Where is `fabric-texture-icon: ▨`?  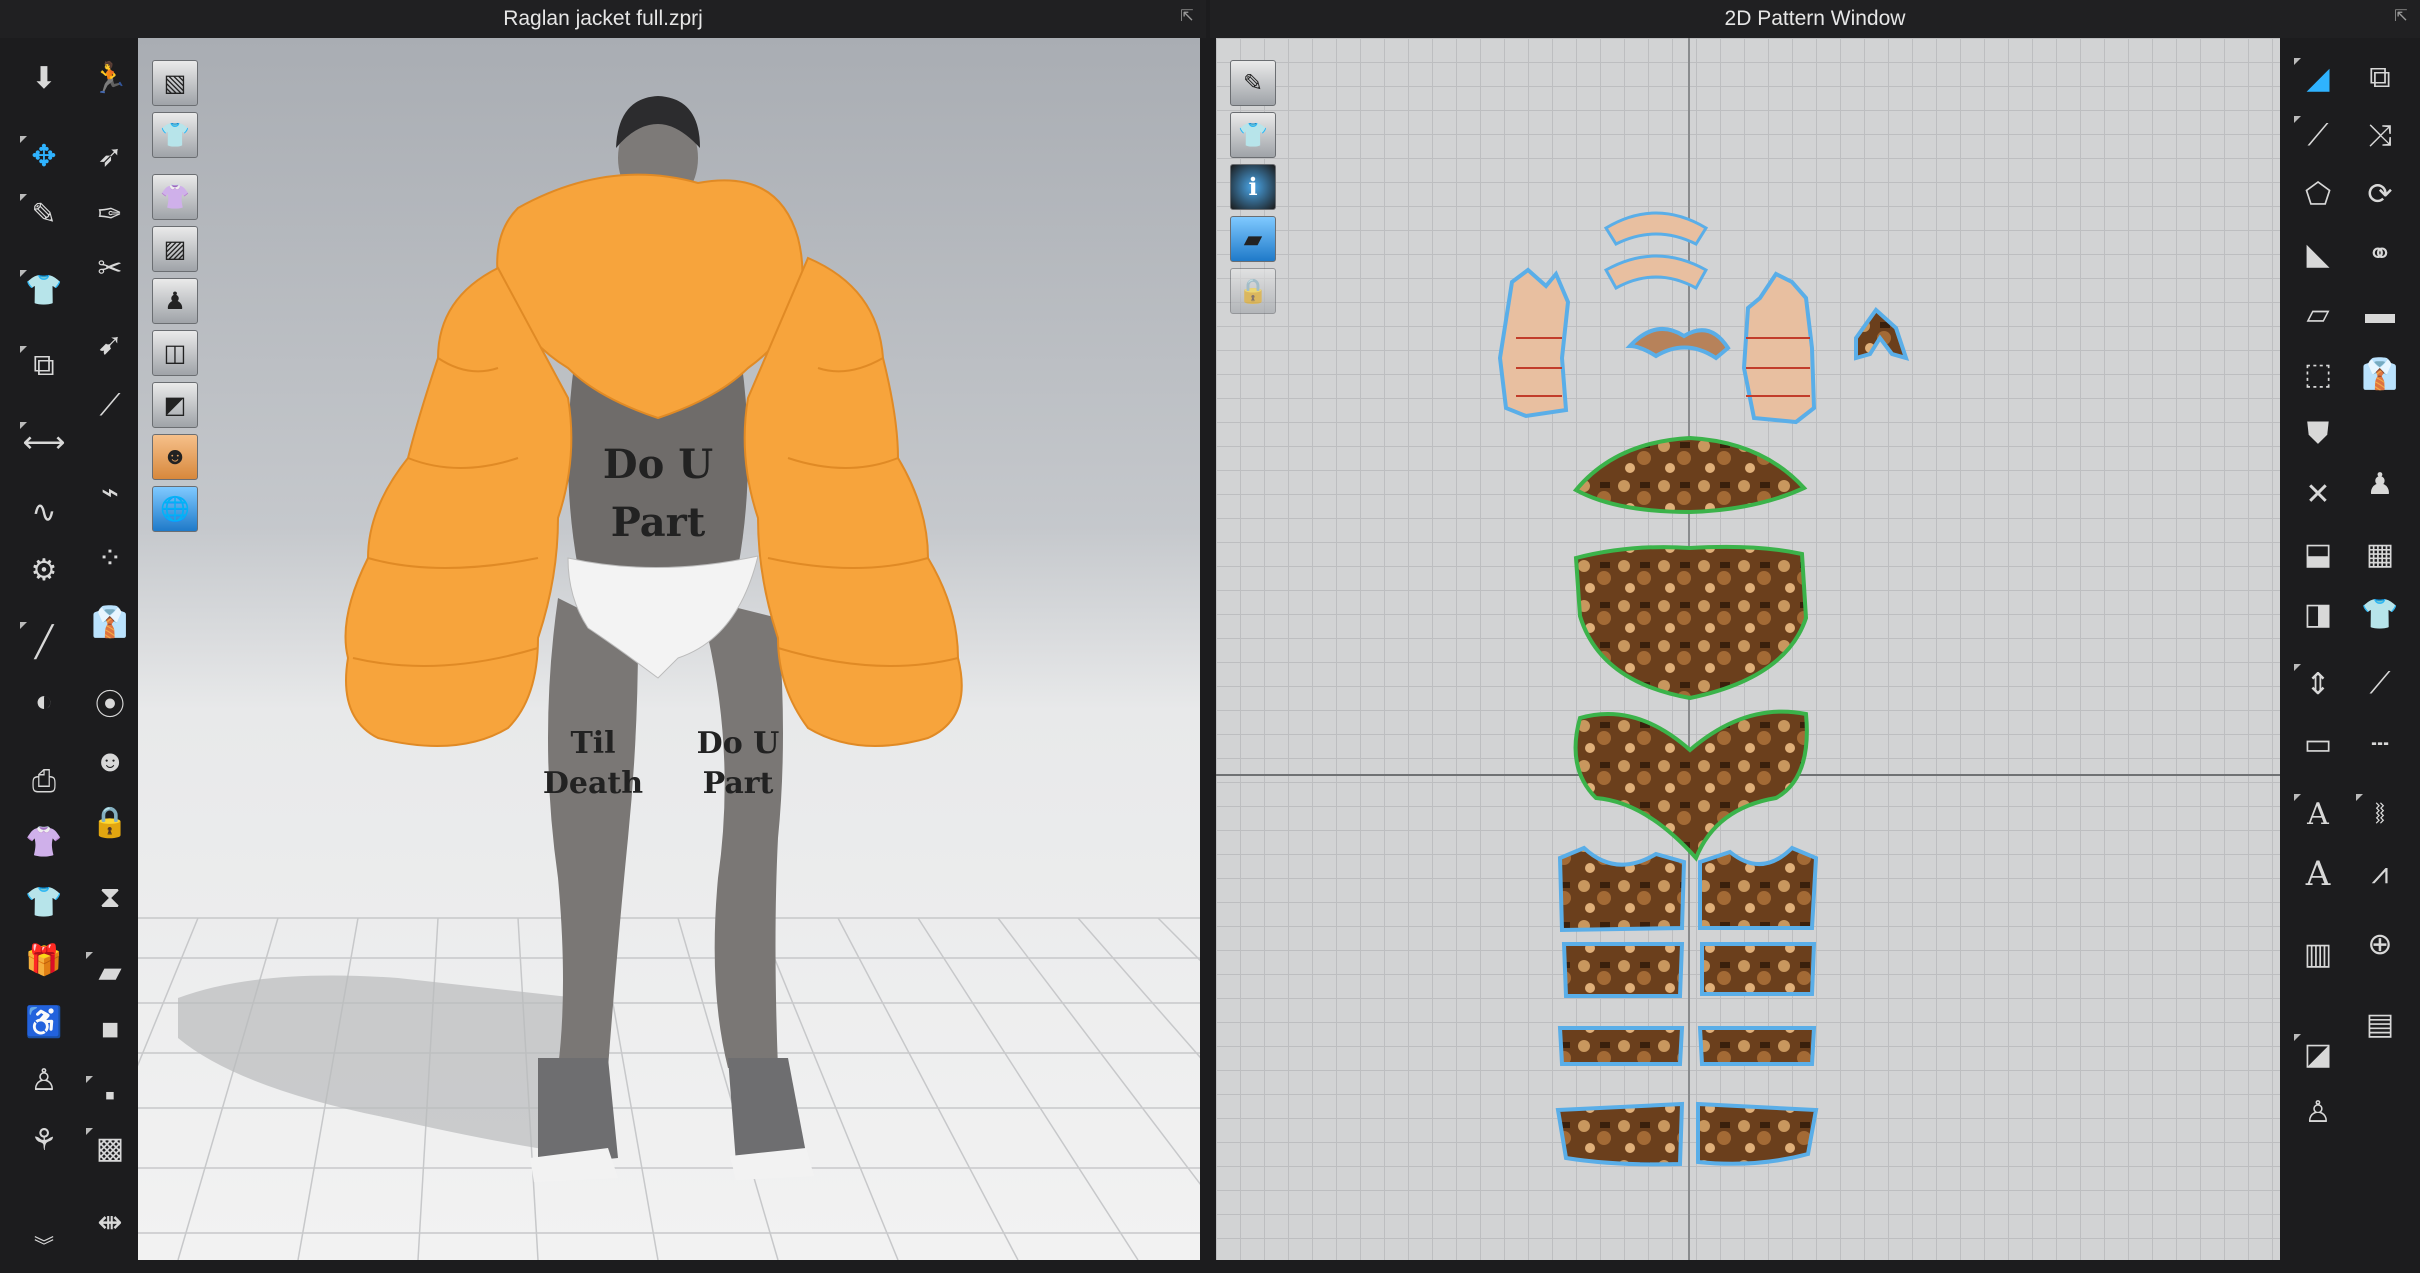
fabric-texture-icon: ▨ is located at coordinates (175, 249).